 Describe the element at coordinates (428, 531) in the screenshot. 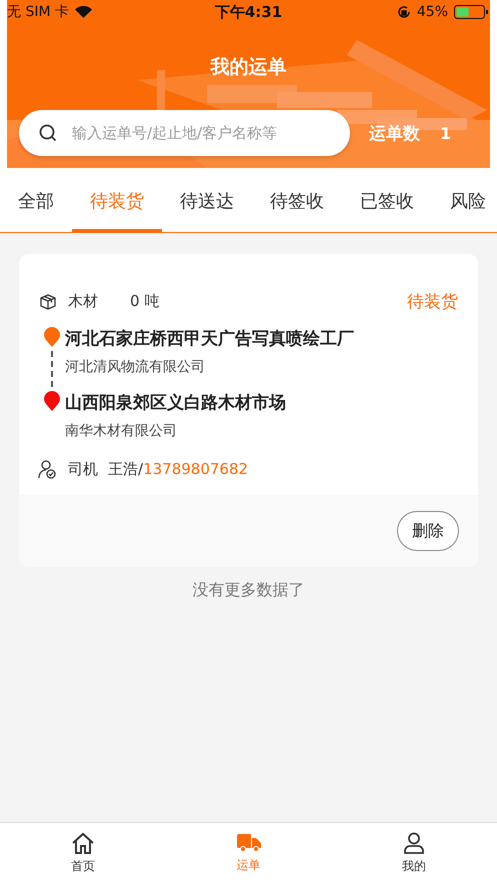

I see `delete-button: 删除` at that location.